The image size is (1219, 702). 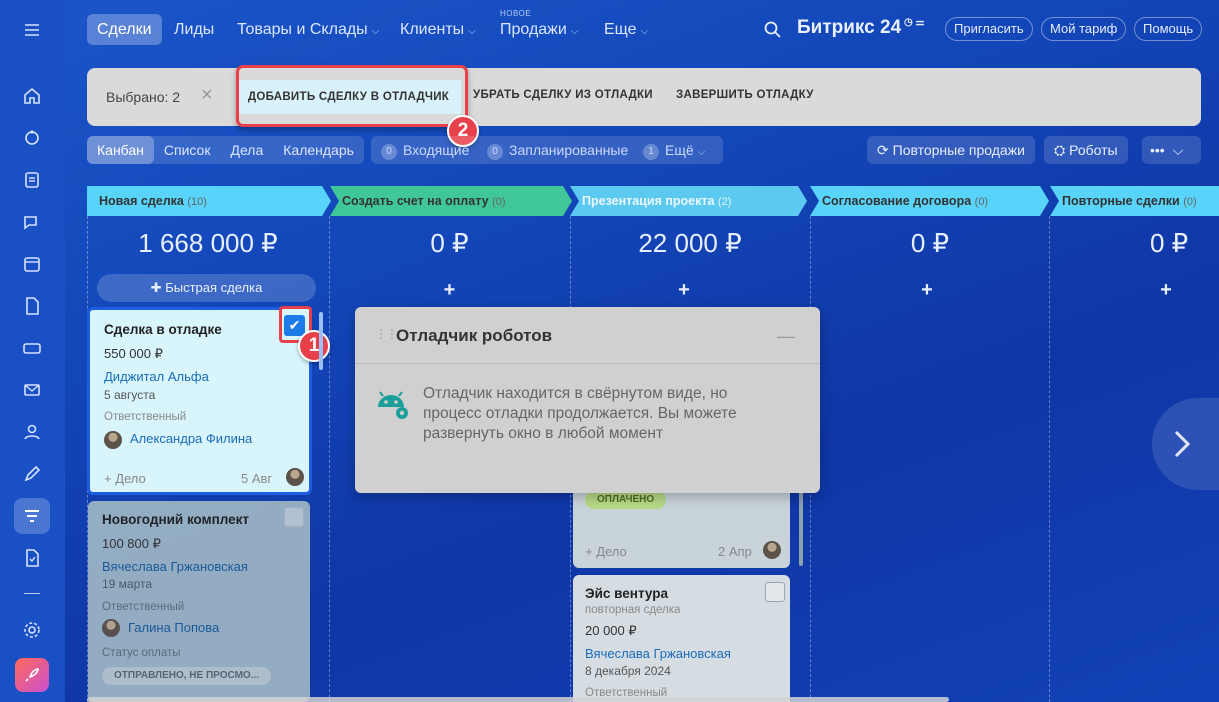 I want to click on column-header-invoice: Создать счет на оплату (0), so click(x=447, y=201).